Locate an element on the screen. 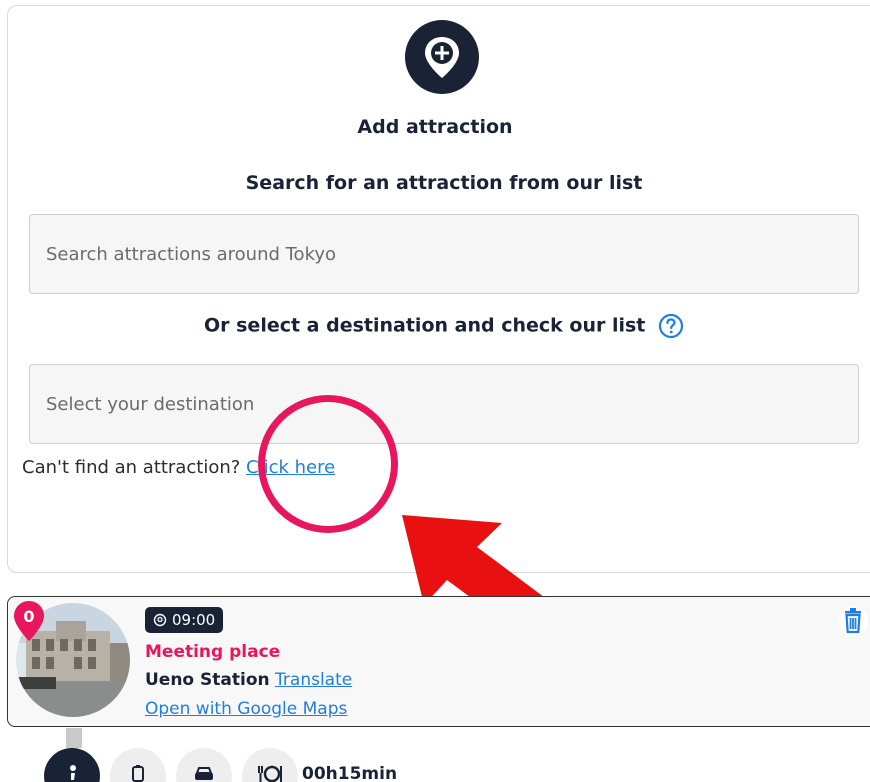 This screenshot has height=782, width=870. walk-icon is located at coordinates (73, 772).